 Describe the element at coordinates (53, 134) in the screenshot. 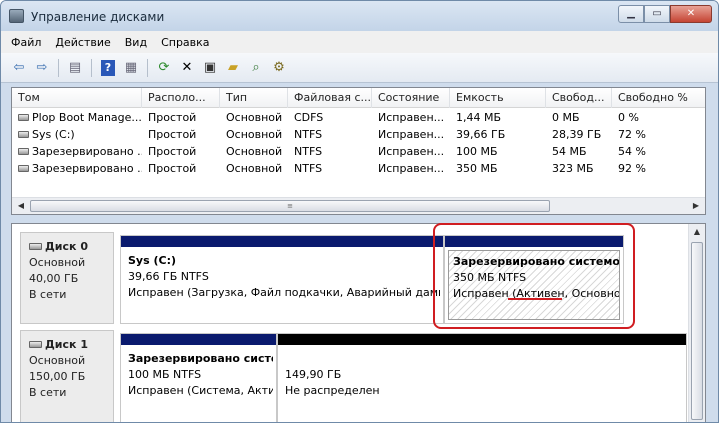

I see `volume-name: Sys (C:)` at that location.